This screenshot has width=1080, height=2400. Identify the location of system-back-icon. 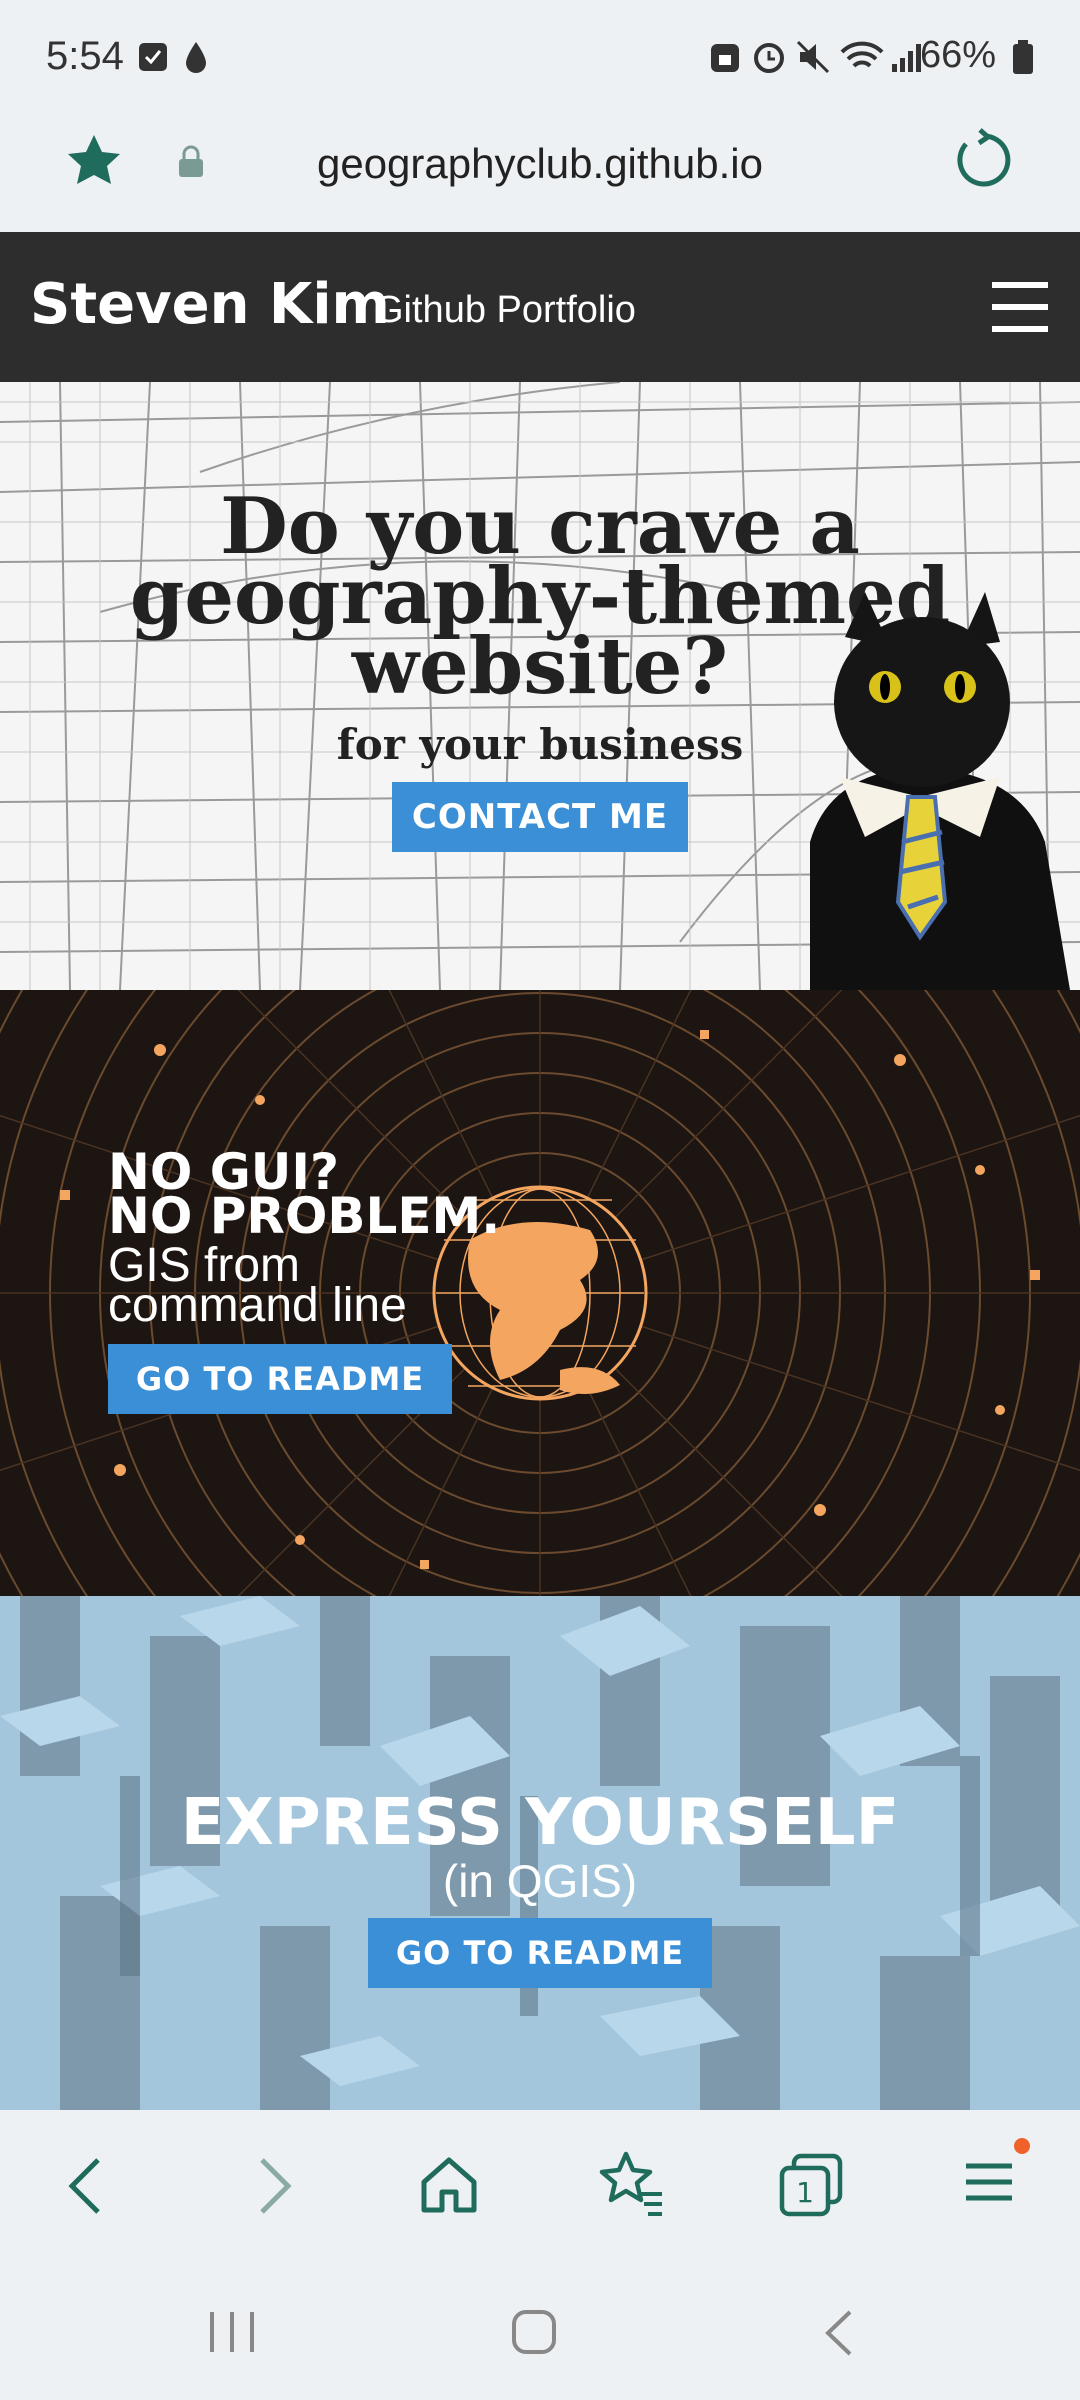
(838, 2333).